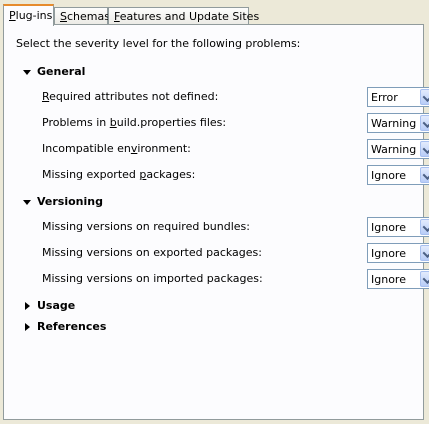 The width and height of the screenshot is (429, 424). What do you see at coordinates (72, 326) in the screenshot?
I see `section-references-label: References` at bounding box center [72, 326].